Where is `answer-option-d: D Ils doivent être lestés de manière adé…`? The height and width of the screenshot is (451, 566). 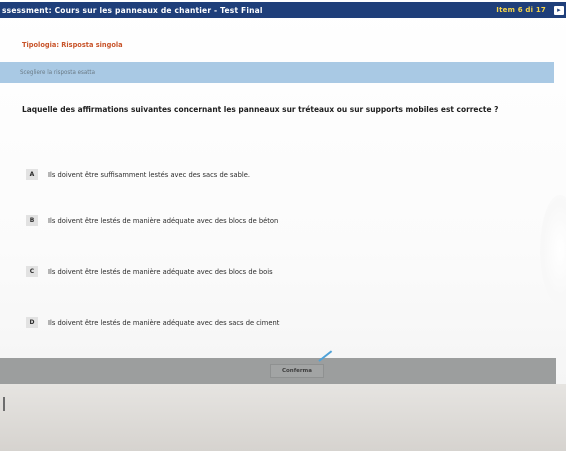 answer-option-d: D Ils doivent être lestés de manière adé… is located at coordinates (286, 323).